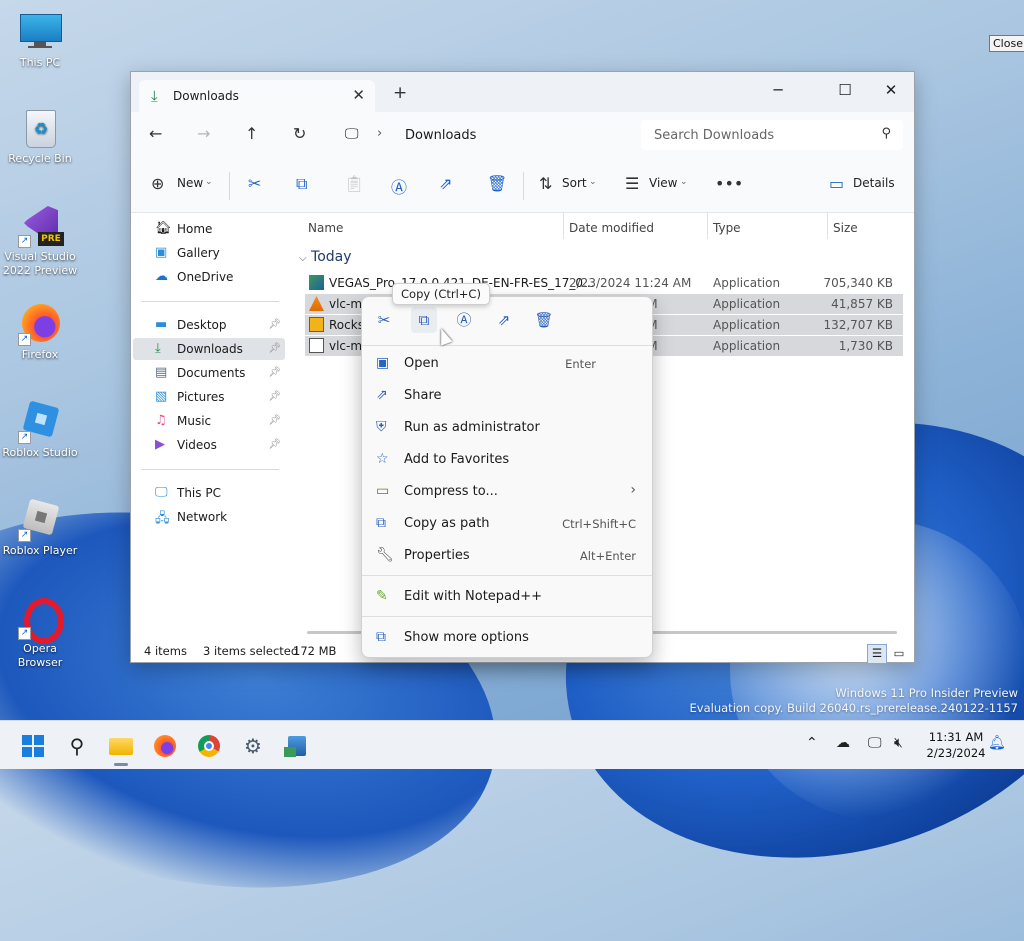 The image size is (1024, 941). I want to click on sidebar-item-videos: ▶ Videos 📌︎, so click(209, 445).